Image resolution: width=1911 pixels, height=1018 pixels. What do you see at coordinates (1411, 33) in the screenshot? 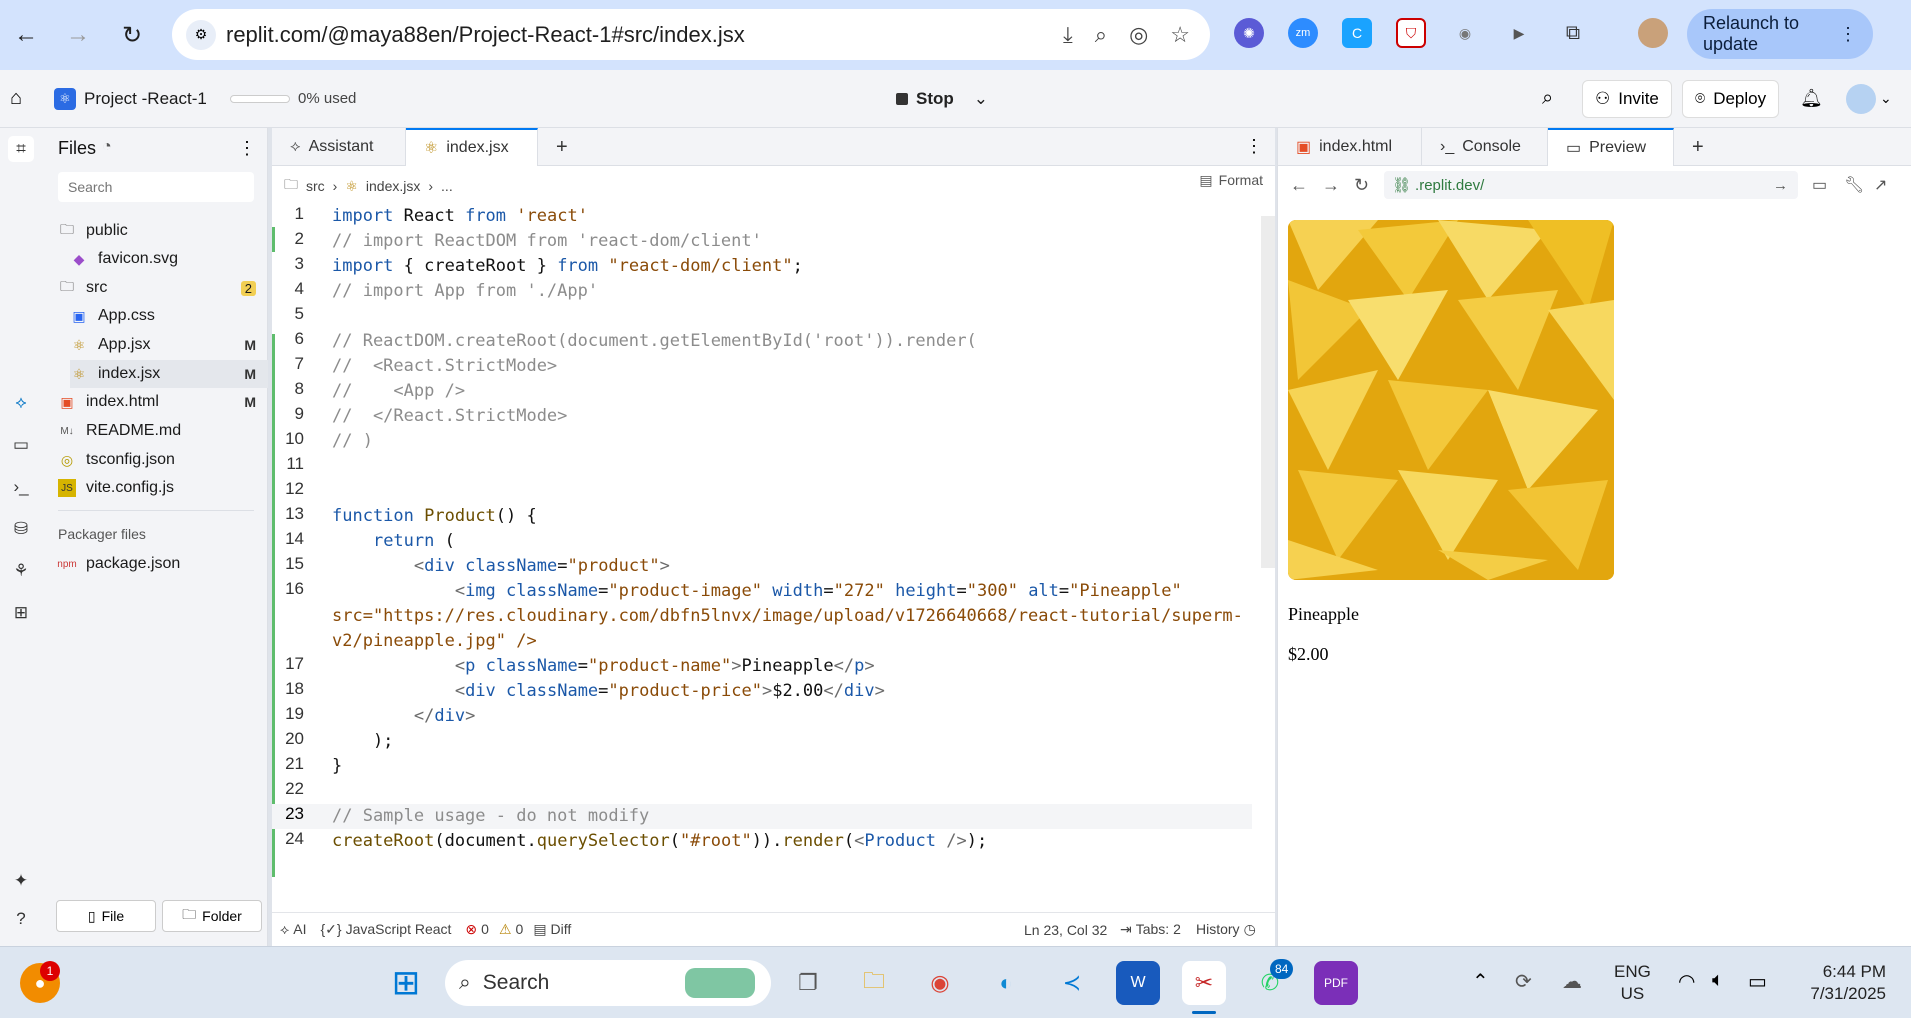
I see `shield-ext-icon: ⛉` at bounding box center [1411, 33].